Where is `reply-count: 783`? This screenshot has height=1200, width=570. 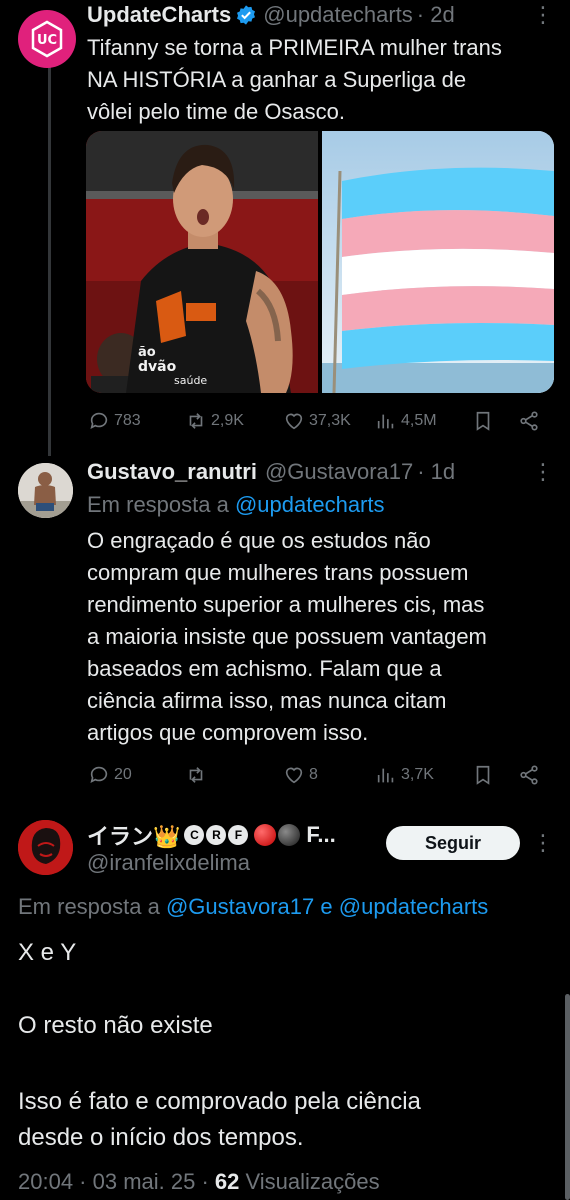
reply-count: 783 is located at coordinates (127, 420).